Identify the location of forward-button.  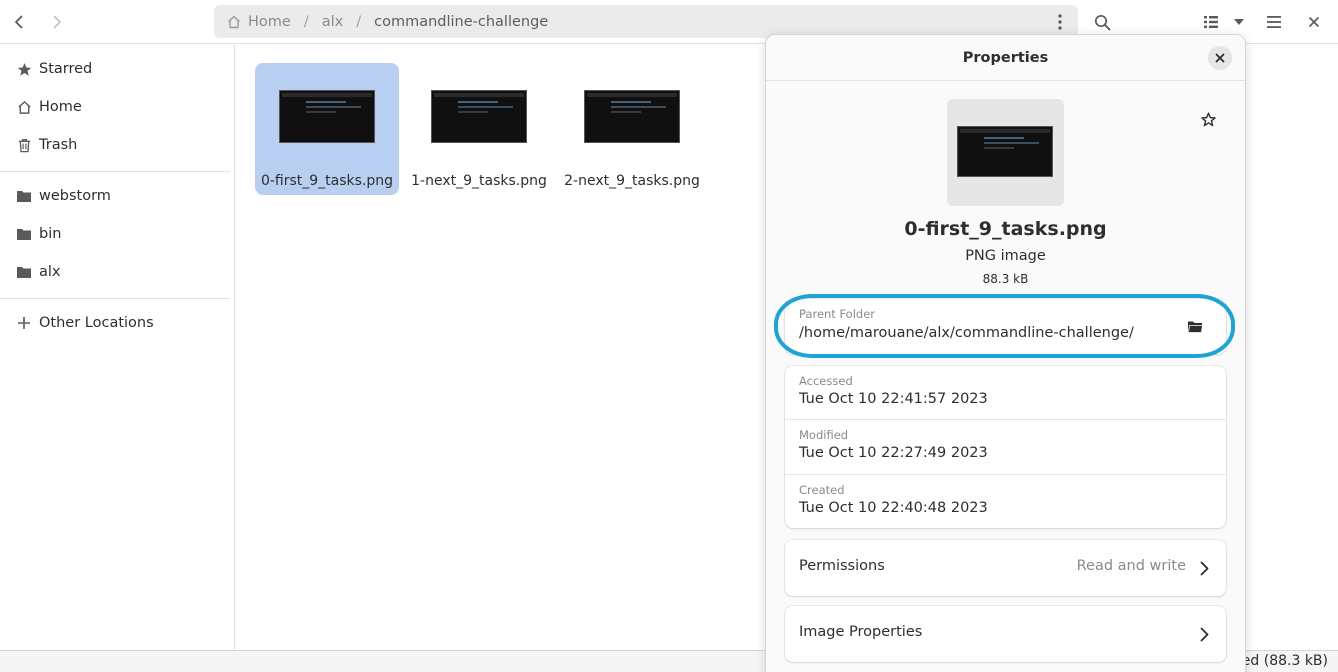
(57, 22).